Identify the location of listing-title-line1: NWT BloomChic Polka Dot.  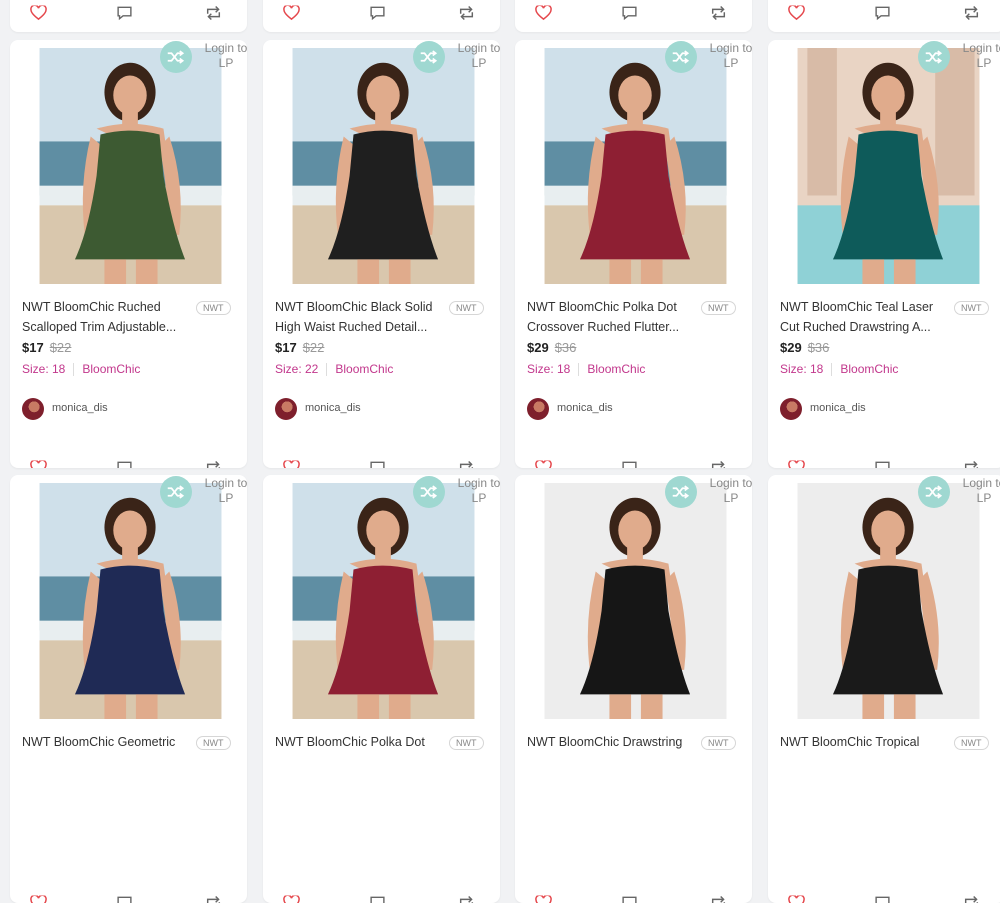
(615, 308).